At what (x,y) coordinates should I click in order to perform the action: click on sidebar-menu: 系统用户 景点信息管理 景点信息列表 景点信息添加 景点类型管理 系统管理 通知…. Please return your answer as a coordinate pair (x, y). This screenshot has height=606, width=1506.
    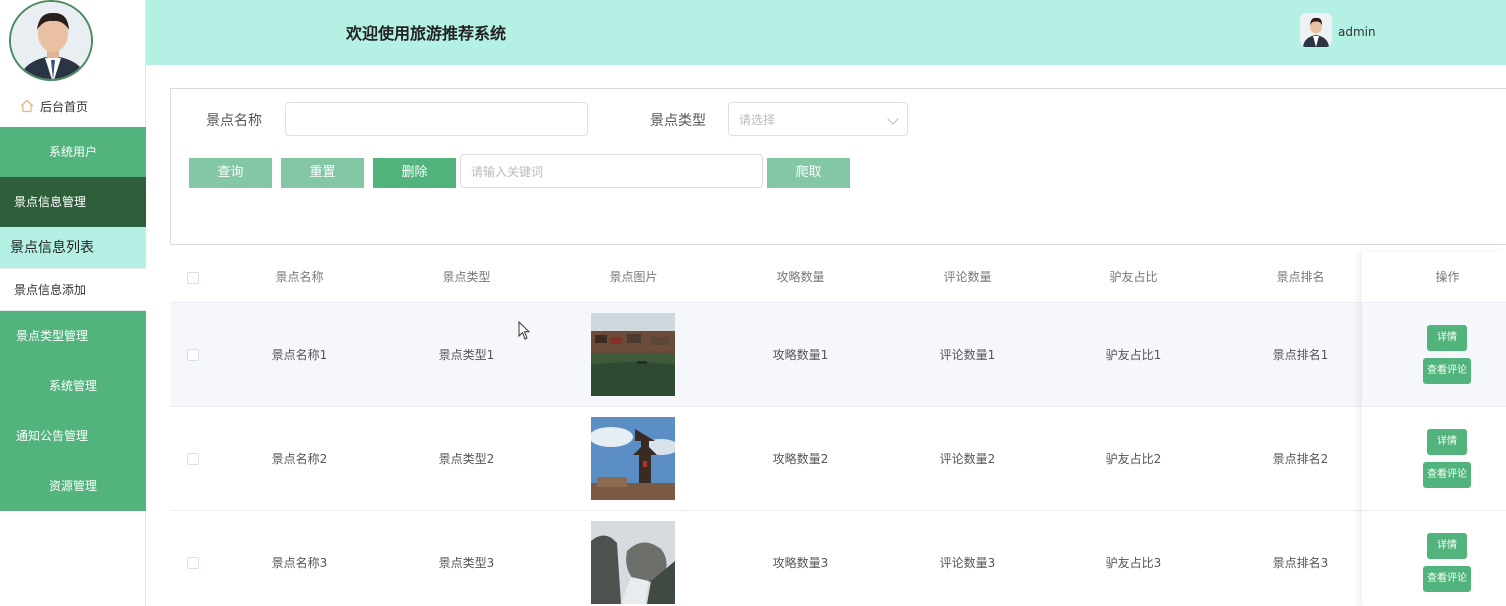
    Looking at the image, I should click on (73, 319).